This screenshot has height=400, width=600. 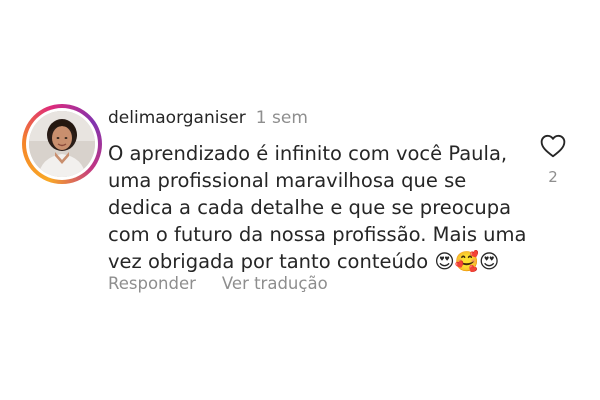 I want to click on like-control: 2, so click(x=553, y=160).